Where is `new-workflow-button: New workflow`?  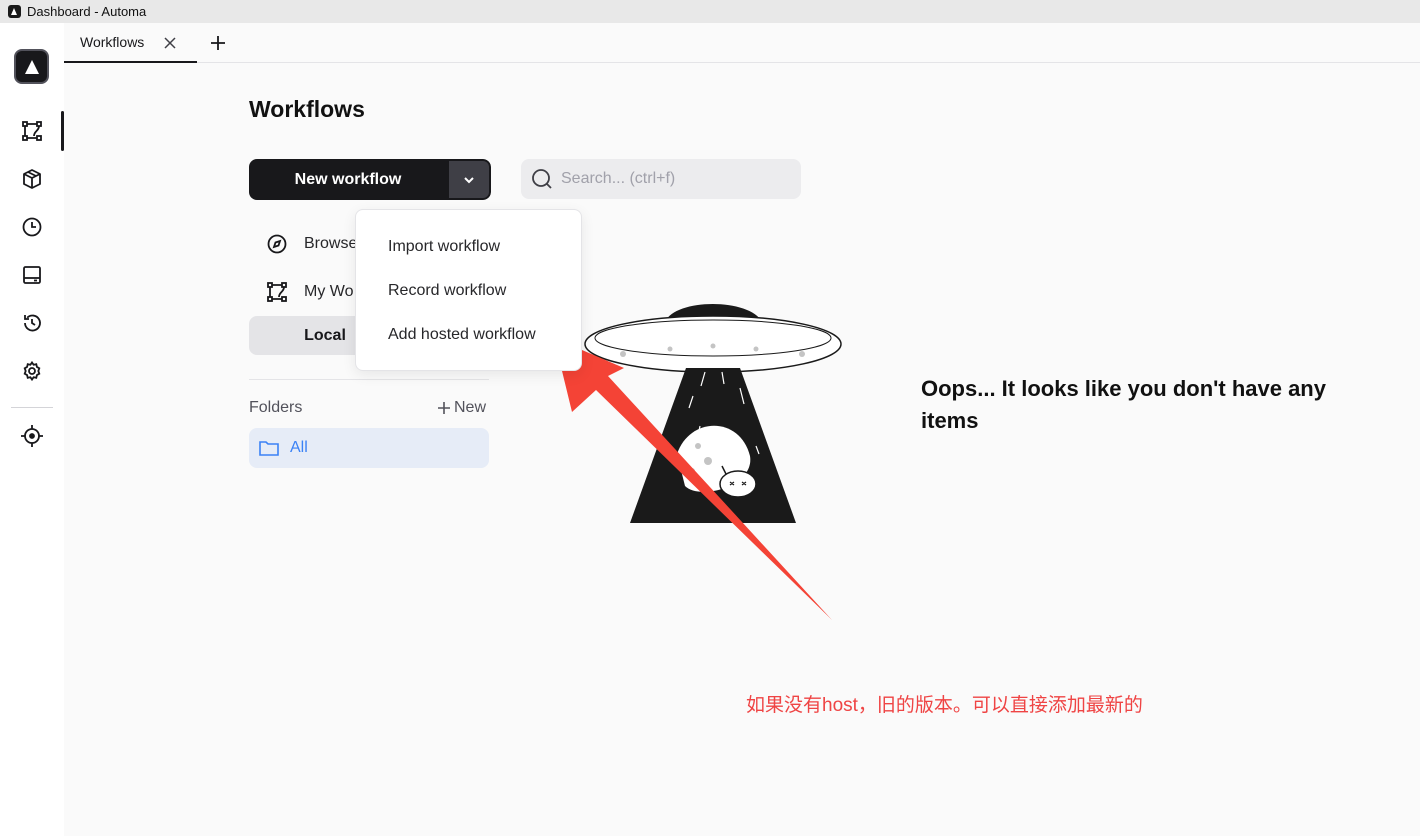
new-workflow-button: New workflow is located at coordinates (348, 179).